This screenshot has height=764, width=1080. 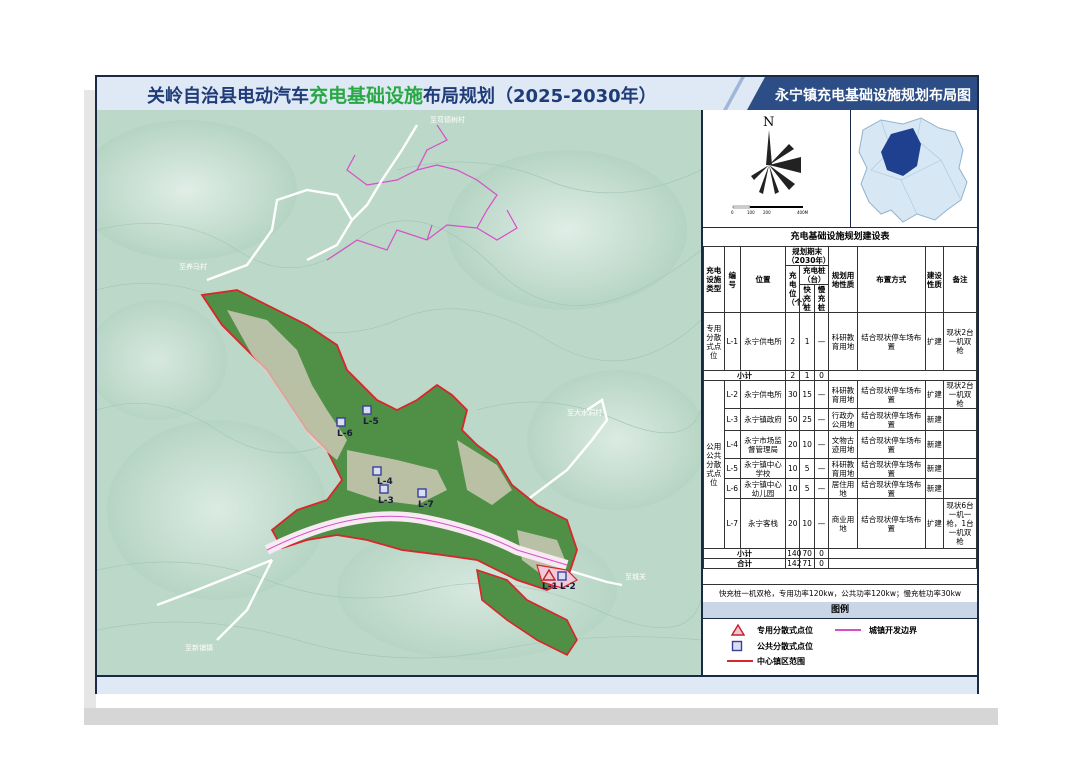 What do you see at coordinates (776, 162) in the screenshot?
I see `compass-rose-icon` at bounding box center [776, 162].